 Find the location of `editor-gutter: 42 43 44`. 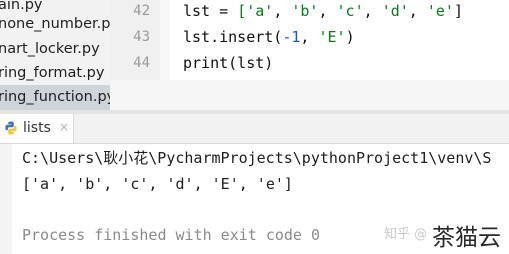

editor-gutter: 42 43 44 is located at coordinates (135, 40).